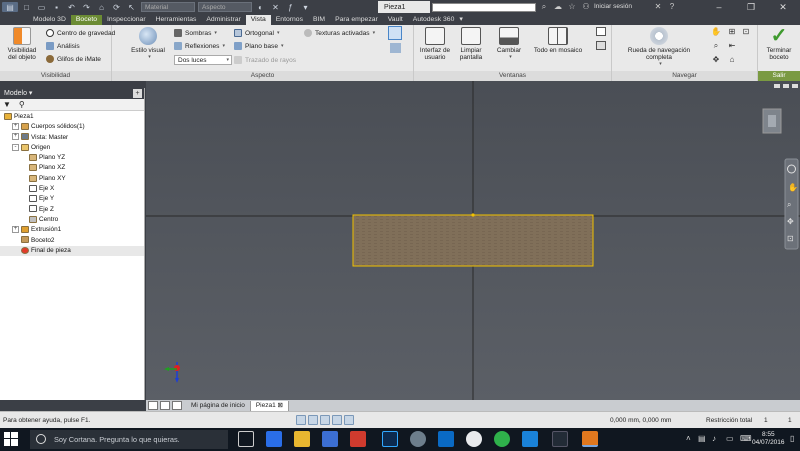  Describe the element at coordinates (290, 7) in the screenshot. I see `fx-icon: ƒ` at that location.